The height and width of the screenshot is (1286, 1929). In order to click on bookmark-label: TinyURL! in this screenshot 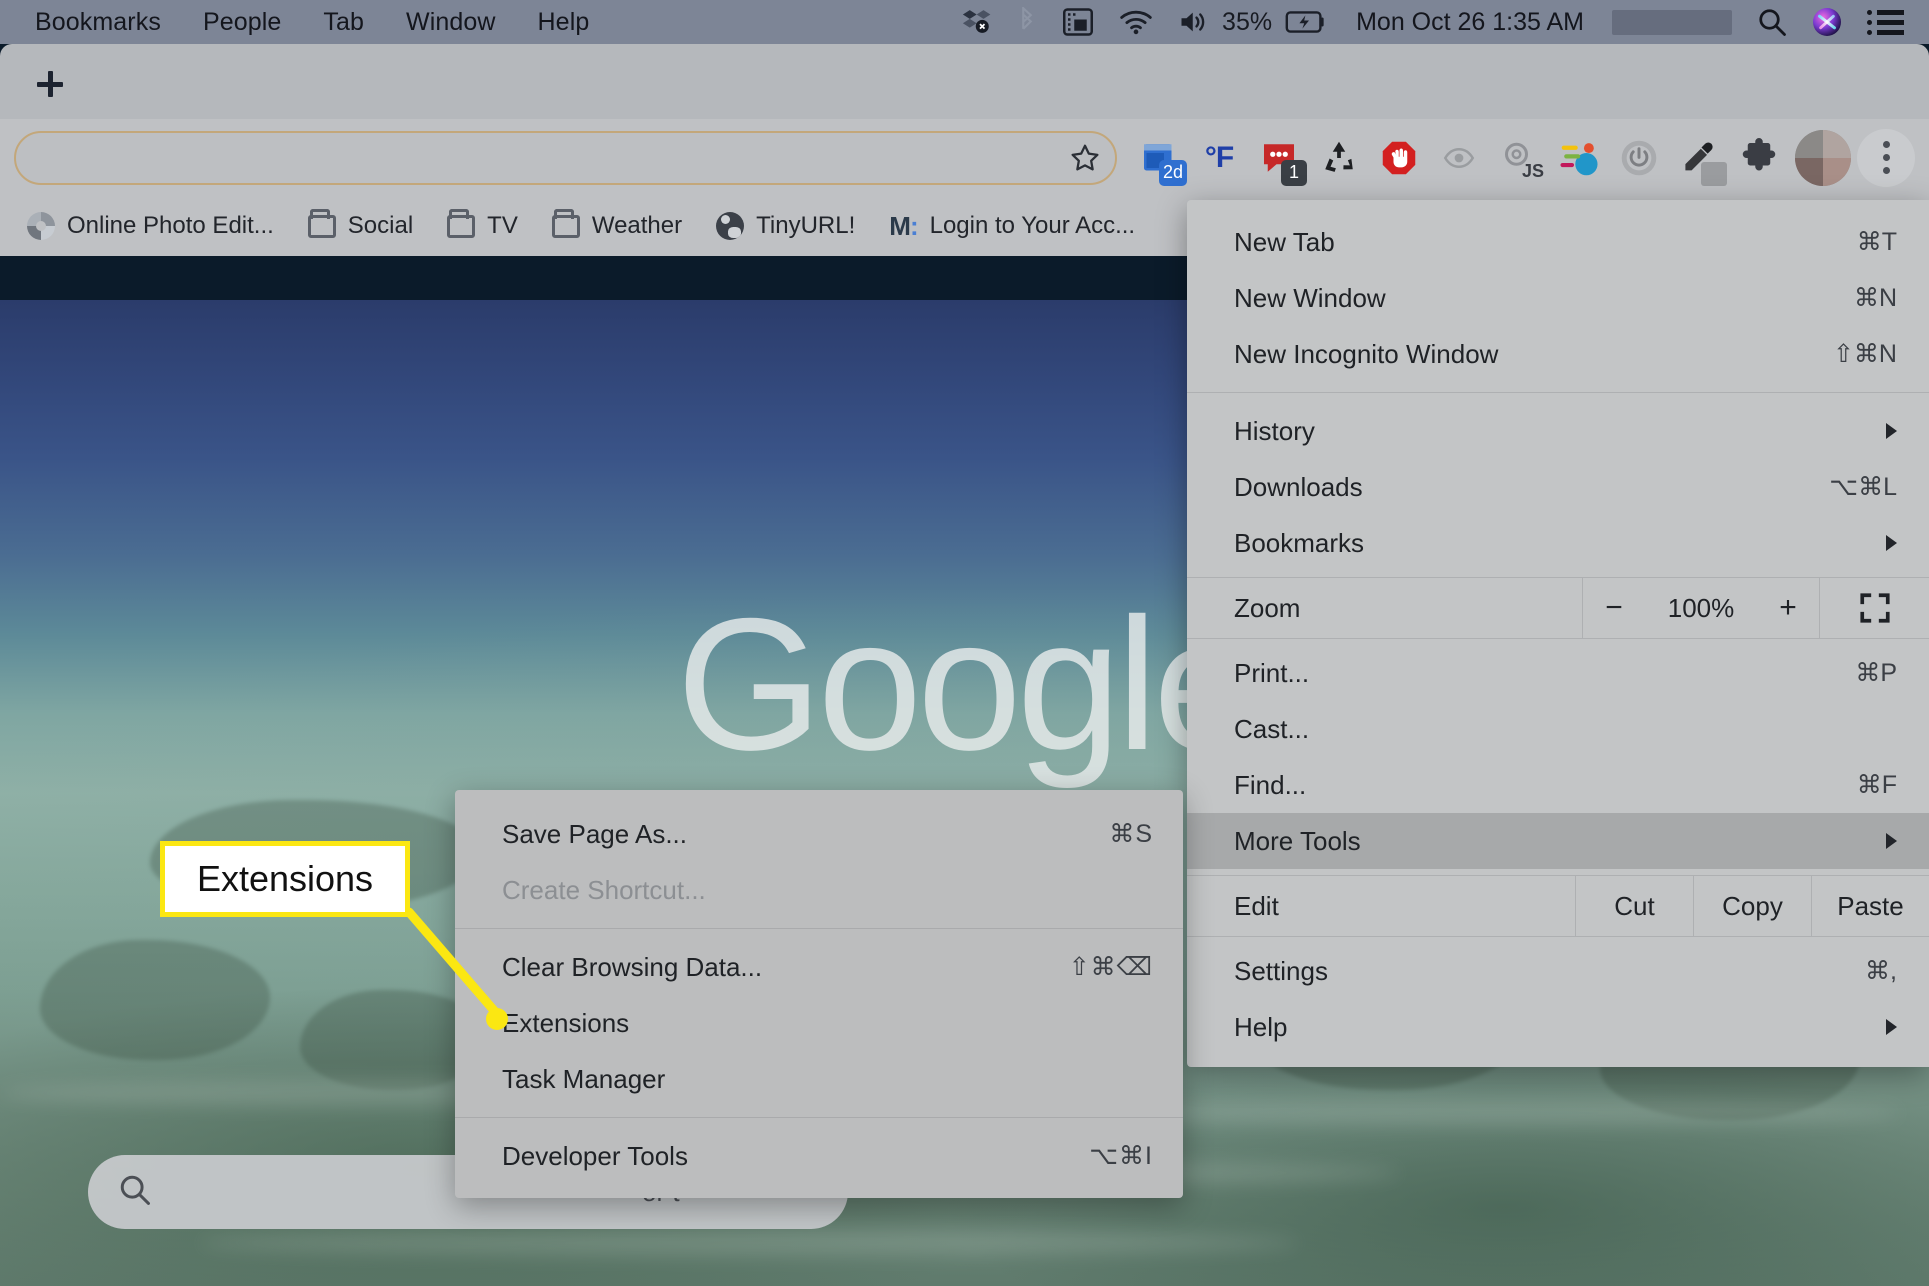, I will do `click(806, 225)`.